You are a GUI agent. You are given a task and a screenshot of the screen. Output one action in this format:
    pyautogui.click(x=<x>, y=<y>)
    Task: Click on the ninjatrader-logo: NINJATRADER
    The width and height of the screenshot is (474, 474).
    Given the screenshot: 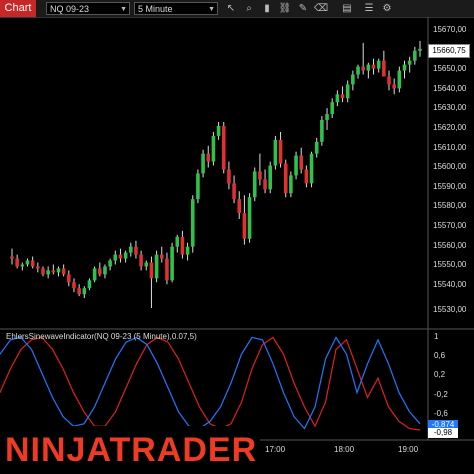 What is the action you would take?
    pyautogui.click(x=130, y=450)
    